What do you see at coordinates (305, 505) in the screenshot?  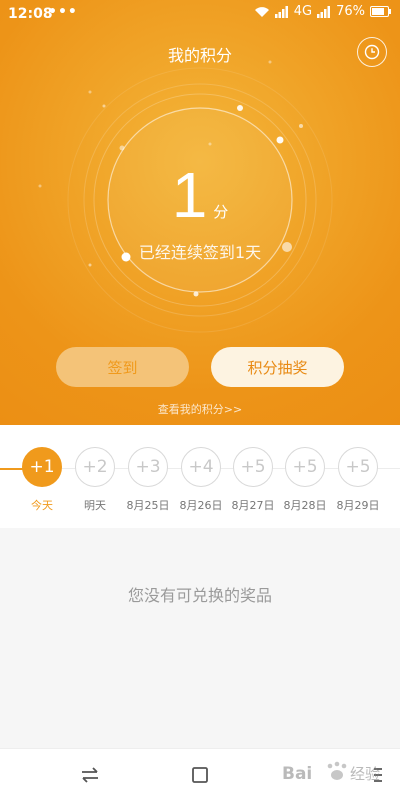 I see `day-label: 8月28日` at bounding box center [305, 505].